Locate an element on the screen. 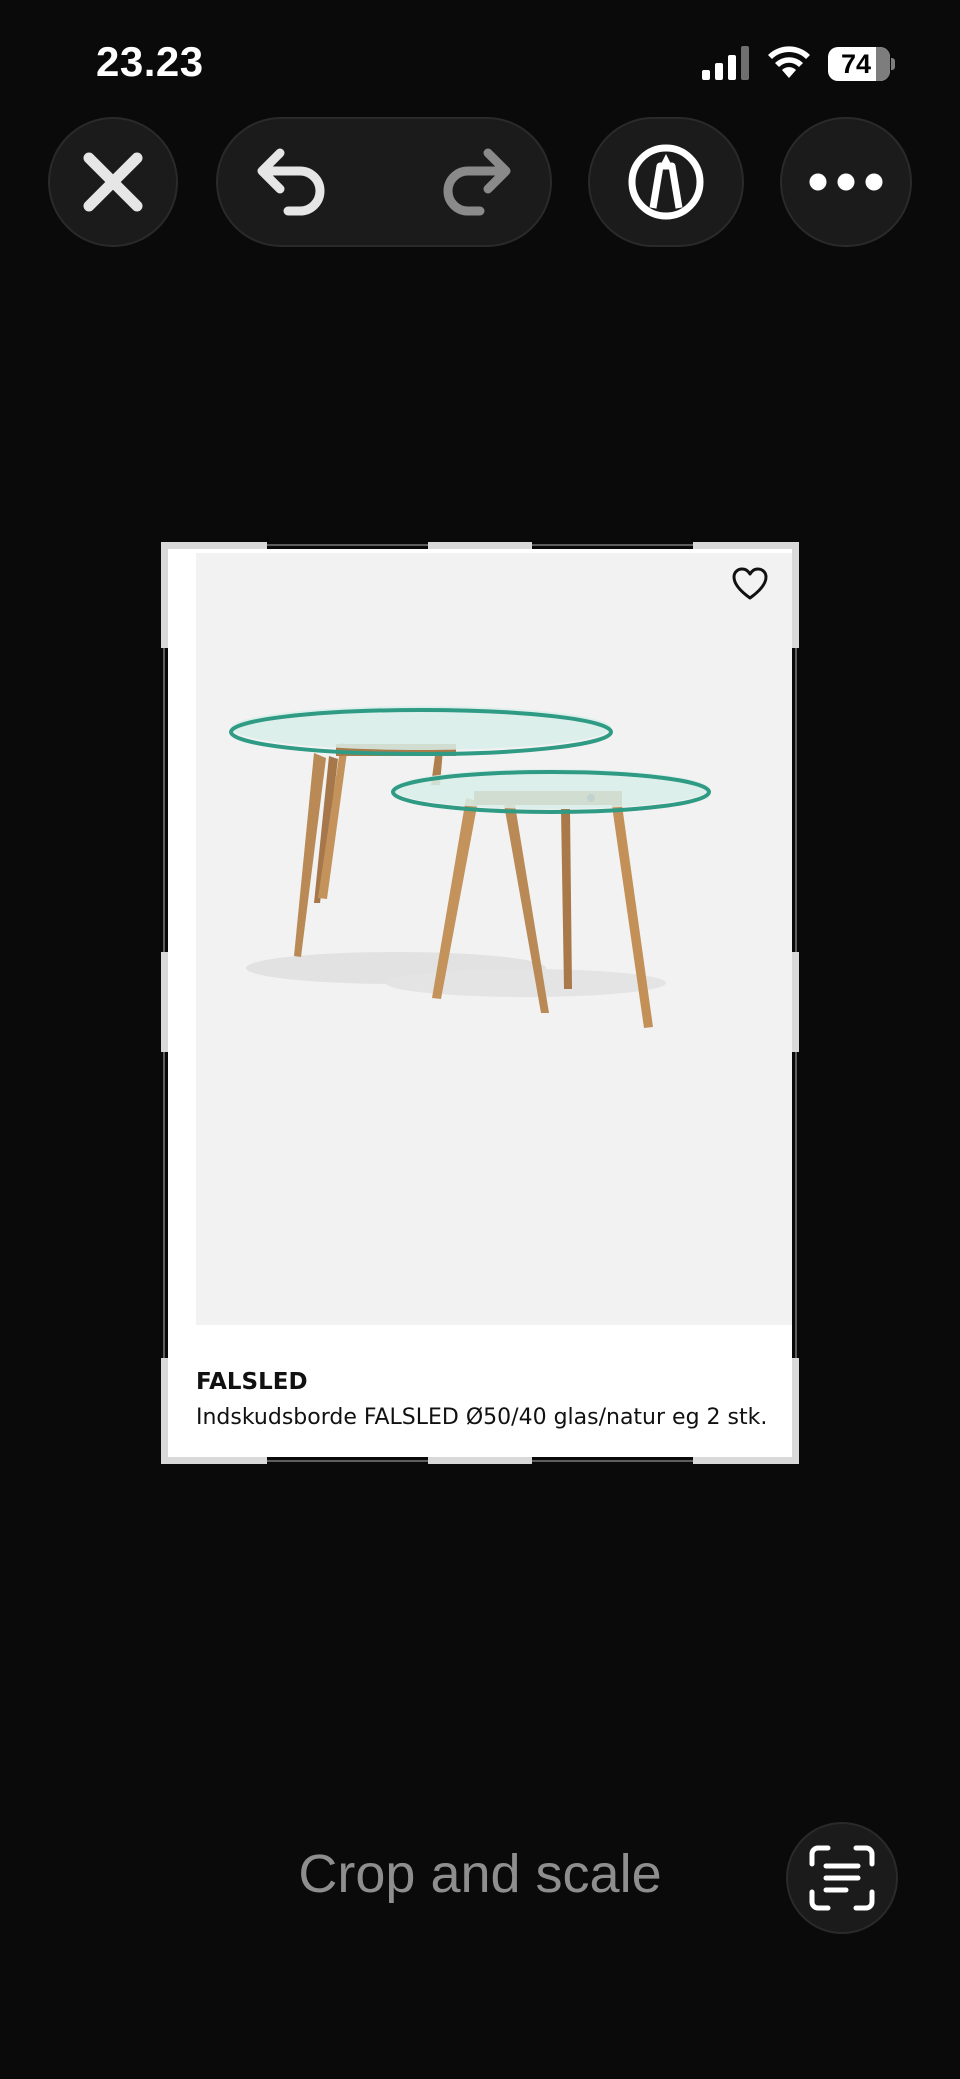 This screenshot has height=2079, width=960. live-text-button is located at coordinates (842, 1878).